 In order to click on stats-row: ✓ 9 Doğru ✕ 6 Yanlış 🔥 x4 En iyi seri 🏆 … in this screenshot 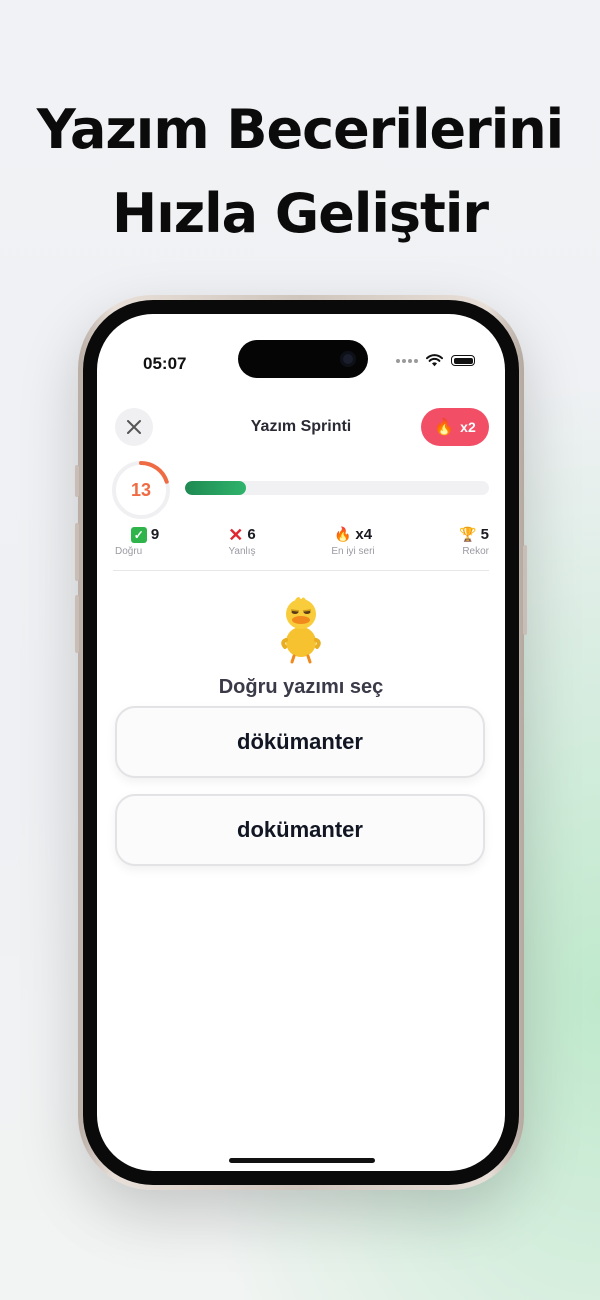, I will do `click(302, 544)`.